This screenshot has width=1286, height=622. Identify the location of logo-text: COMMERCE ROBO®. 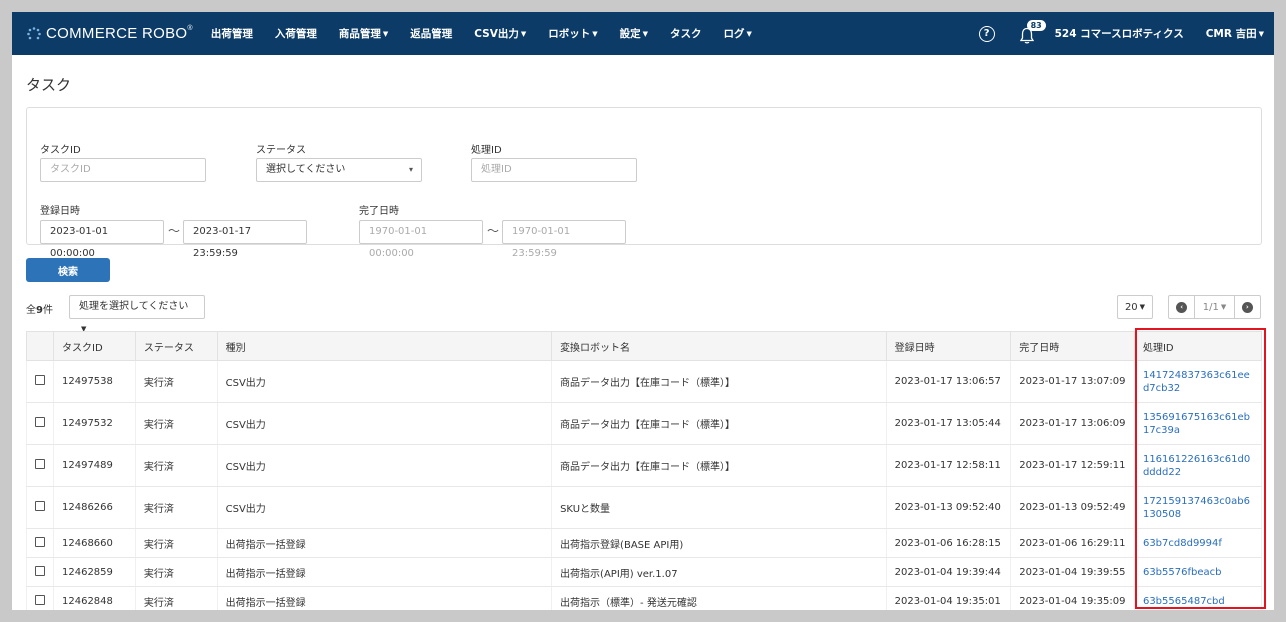
(119, 33).